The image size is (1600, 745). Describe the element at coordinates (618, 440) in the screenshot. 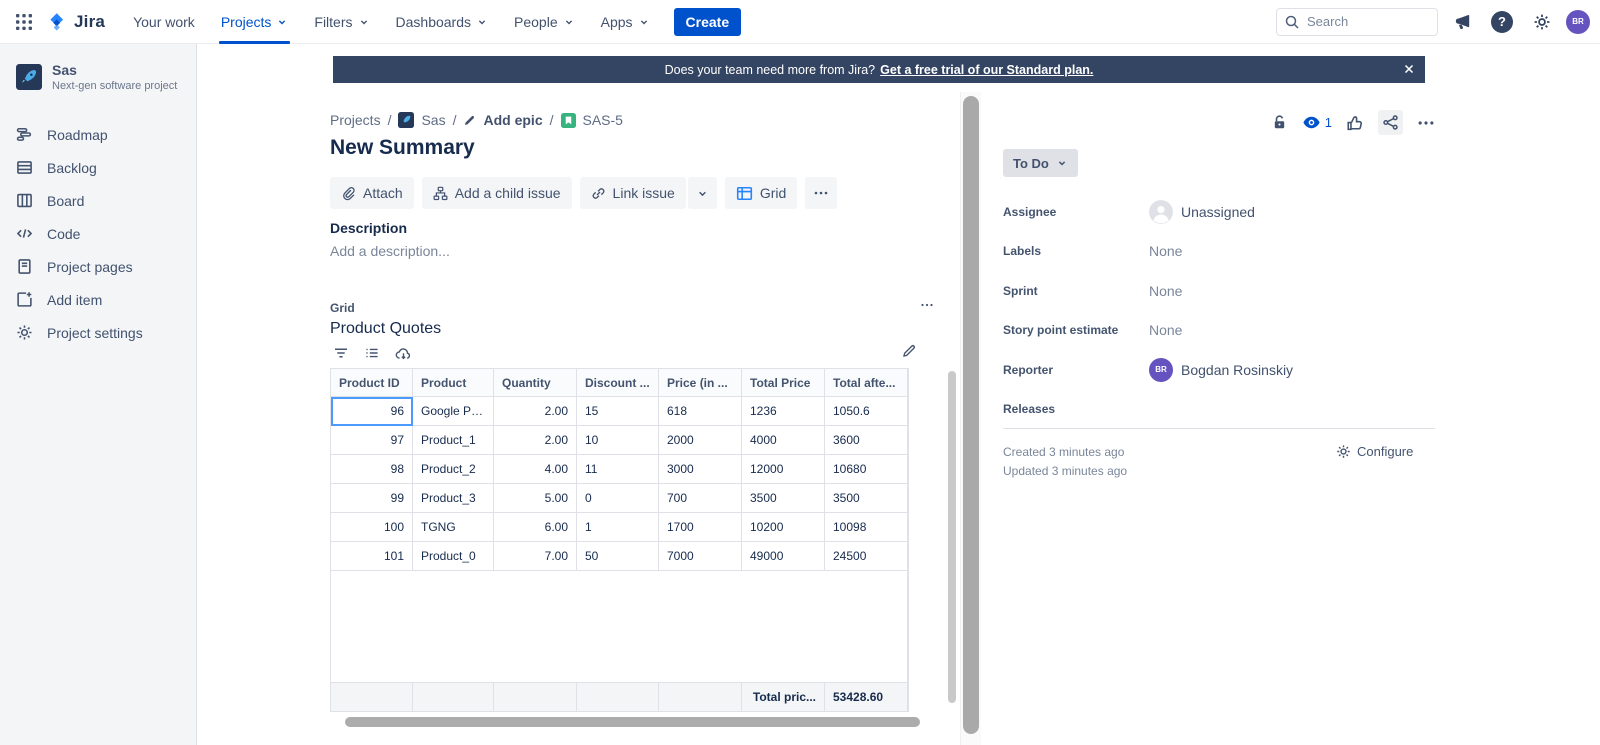

I see `table-cell: 10` at that location.